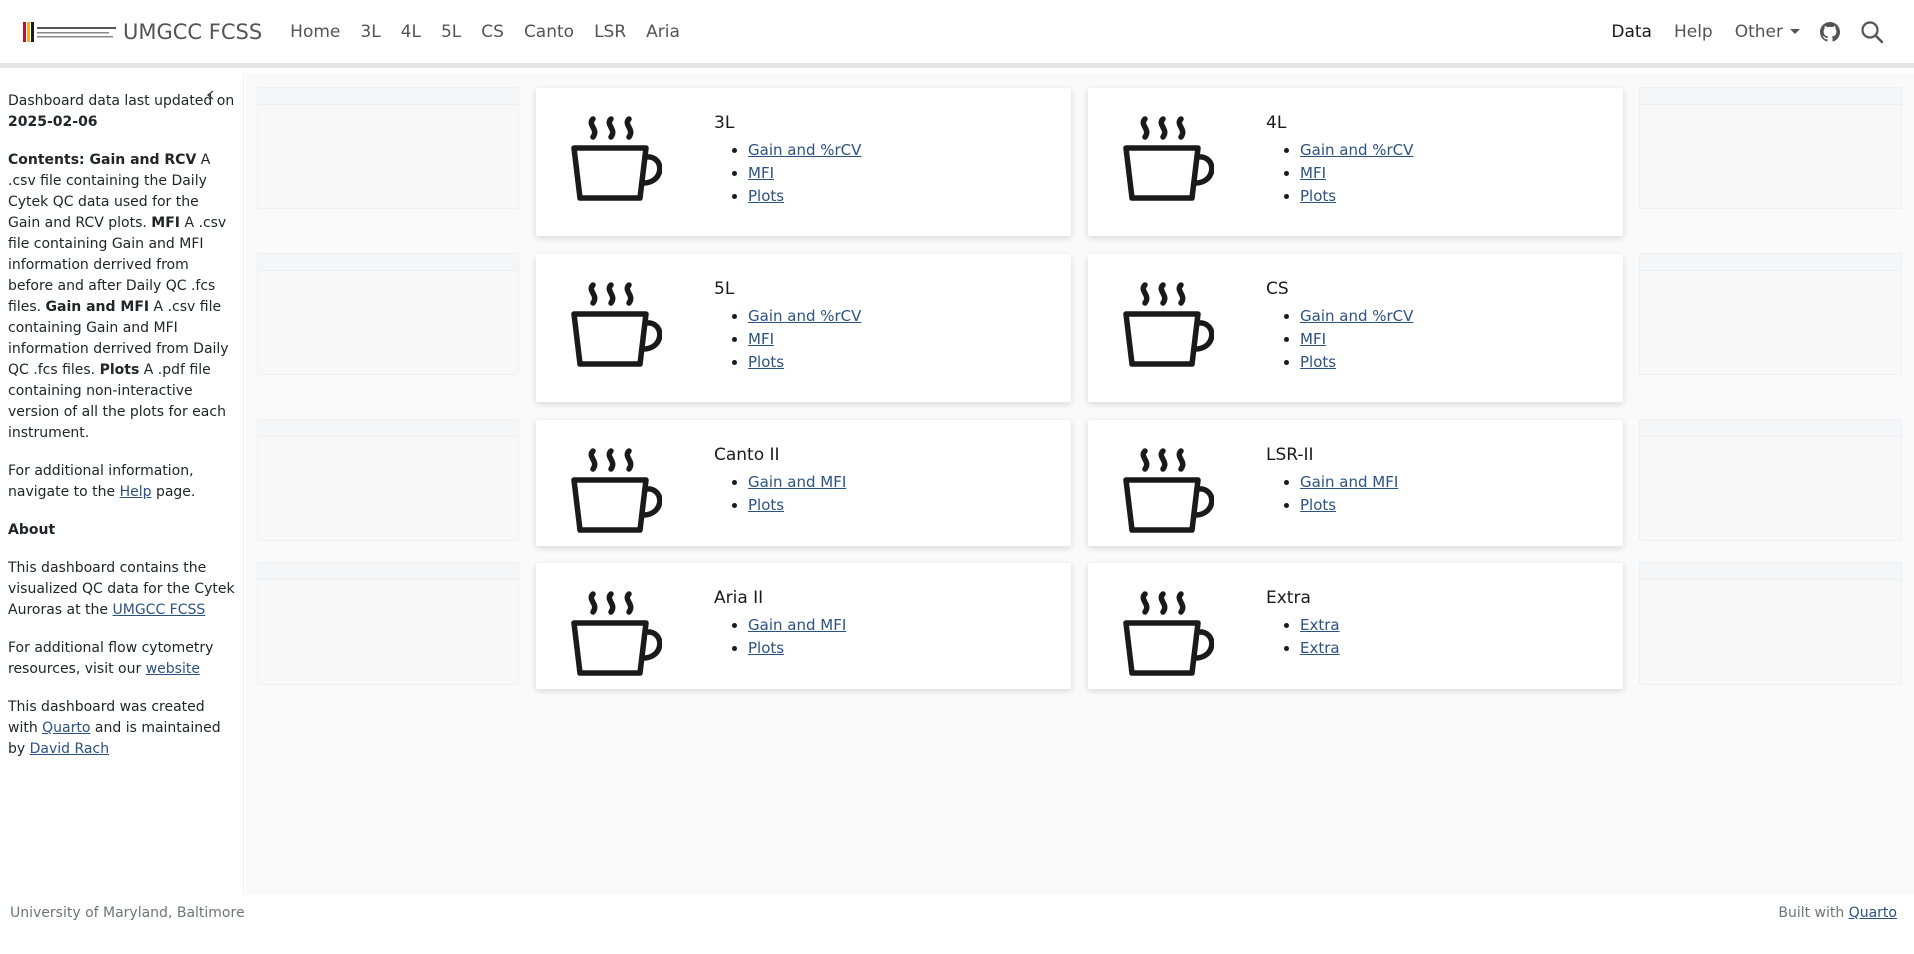  Describe the element at coordinates (610, 32) in the screenshot. I see `nav-lsr: LSR` at that location.